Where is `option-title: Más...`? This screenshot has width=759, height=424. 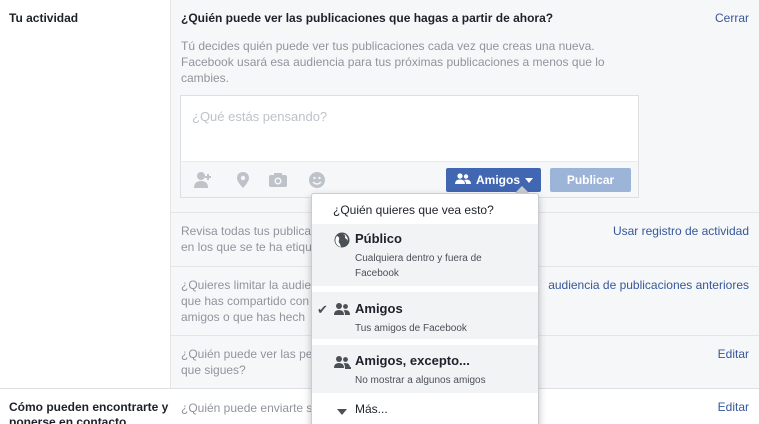
option-title: Más... is located at coordinates (371, 409).